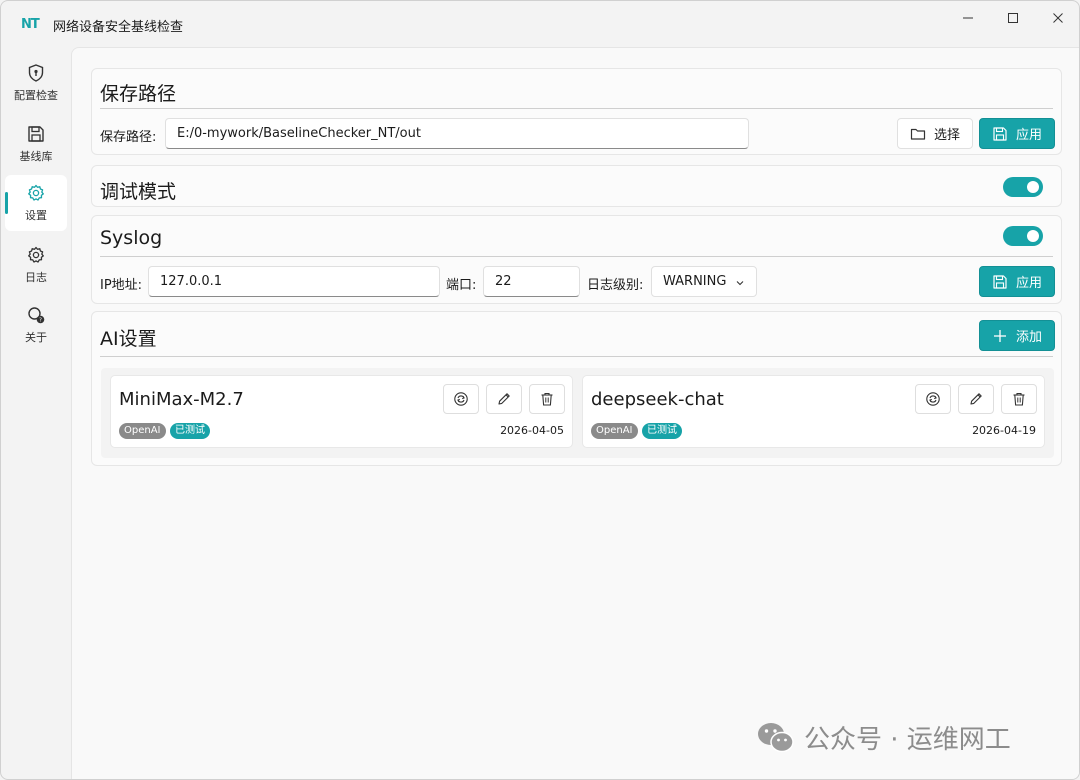  Describe the element at coordinates (657, 399) in the screenshot. I see `model-name: deepseek-chat` at that location.